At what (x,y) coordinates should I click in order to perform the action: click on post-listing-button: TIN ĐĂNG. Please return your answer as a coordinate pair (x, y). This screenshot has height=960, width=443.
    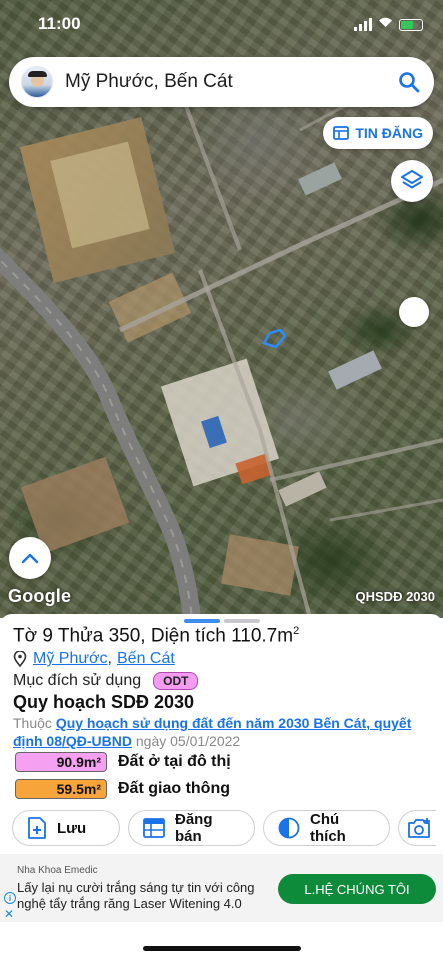
    Looking at the image, I should click on (378, 133).